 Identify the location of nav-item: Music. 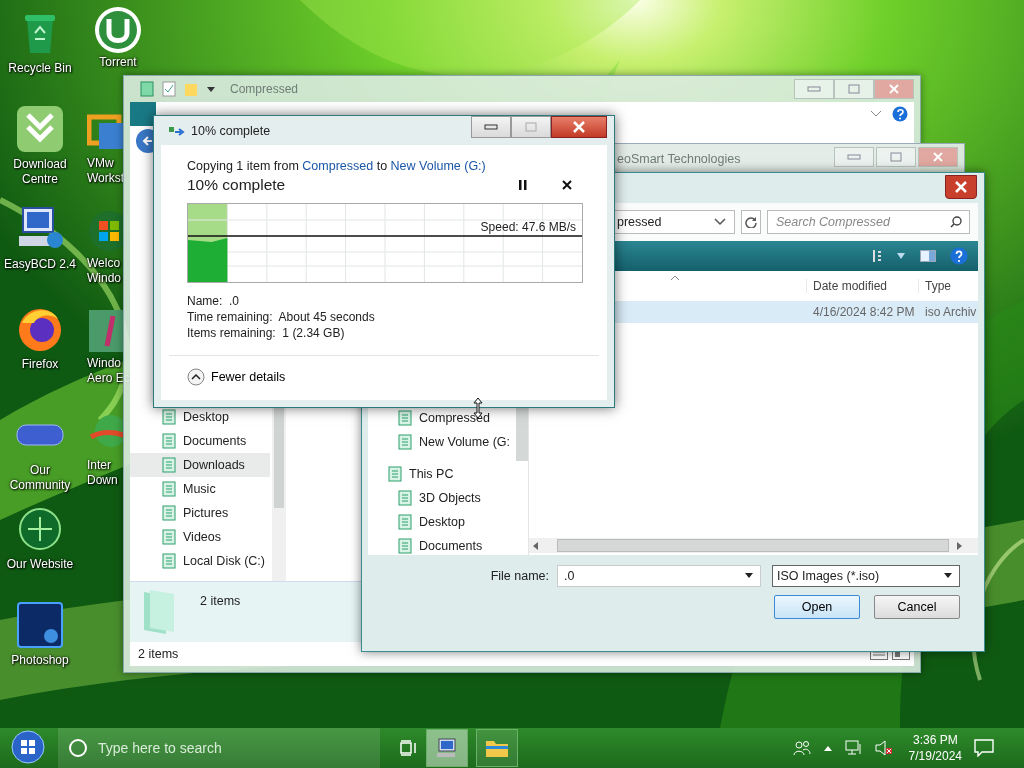
(200, 489).